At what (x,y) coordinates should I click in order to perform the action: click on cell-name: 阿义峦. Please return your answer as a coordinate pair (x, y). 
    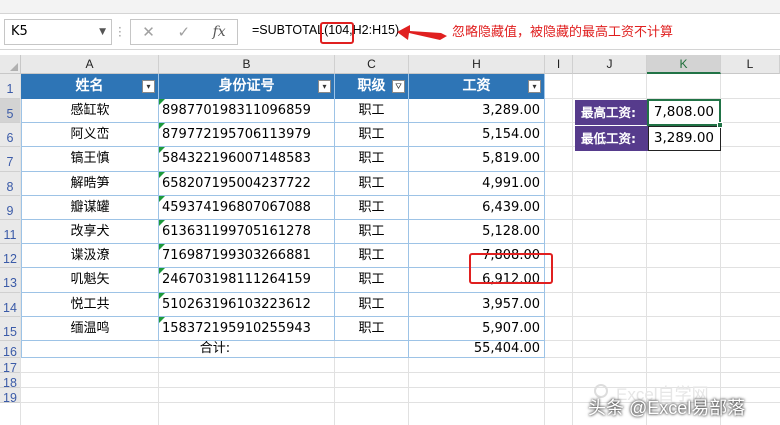
    Looking at the image, I should click on (90, 135).